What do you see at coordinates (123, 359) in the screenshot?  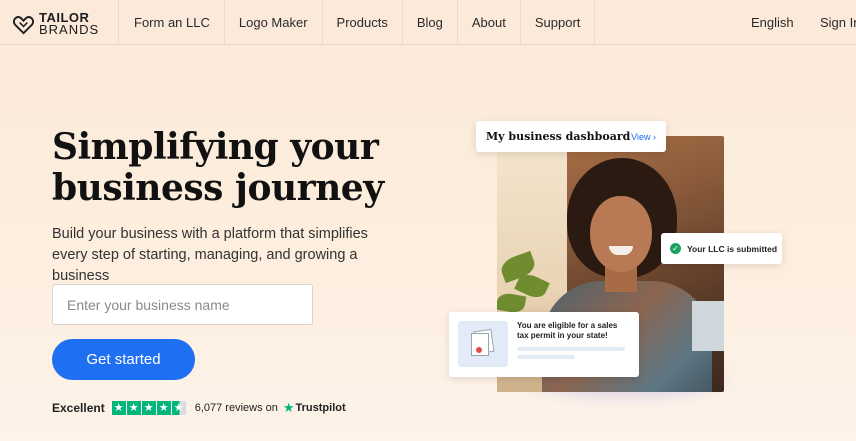 I see `get-started-button: Get started` at bounding box center [123, 359].